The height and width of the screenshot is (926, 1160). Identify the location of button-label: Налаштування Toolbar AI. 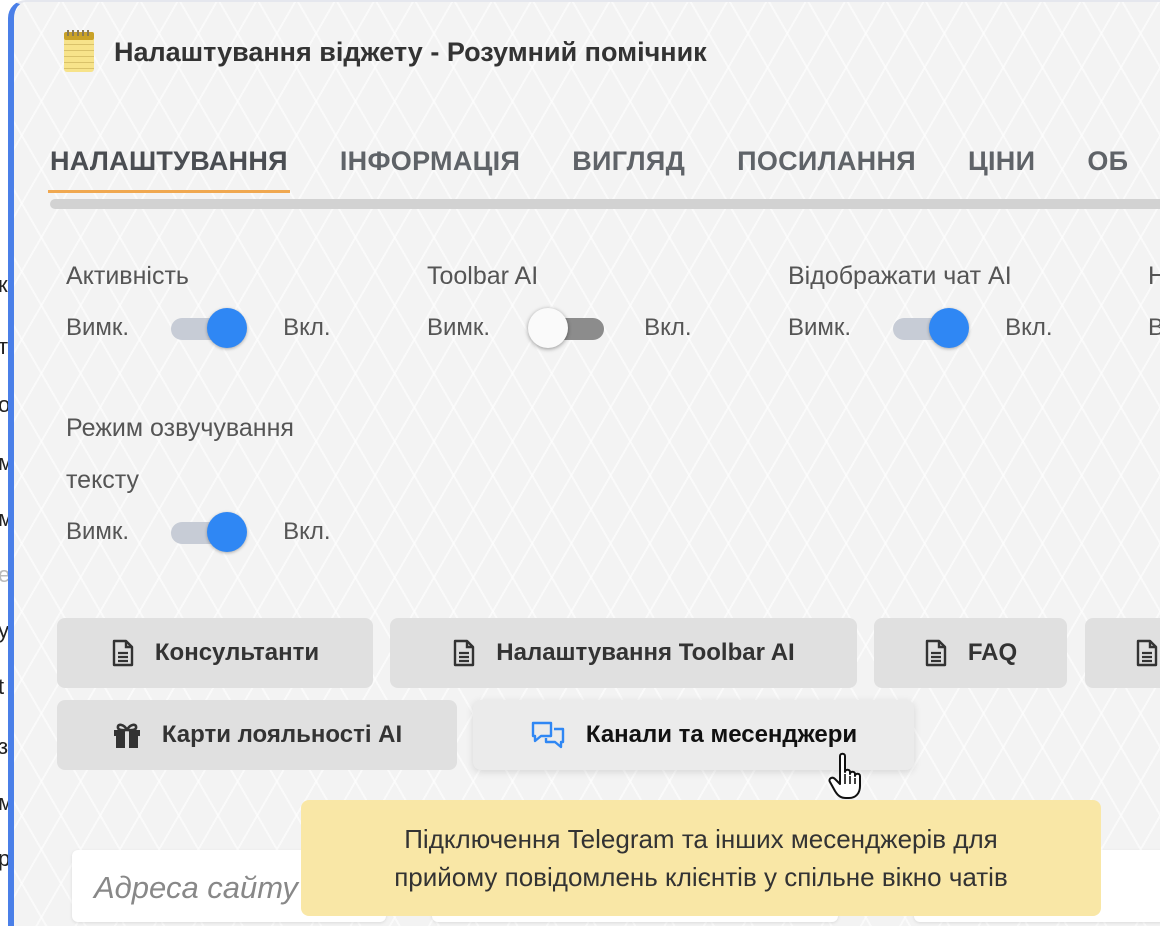
(645, 652).